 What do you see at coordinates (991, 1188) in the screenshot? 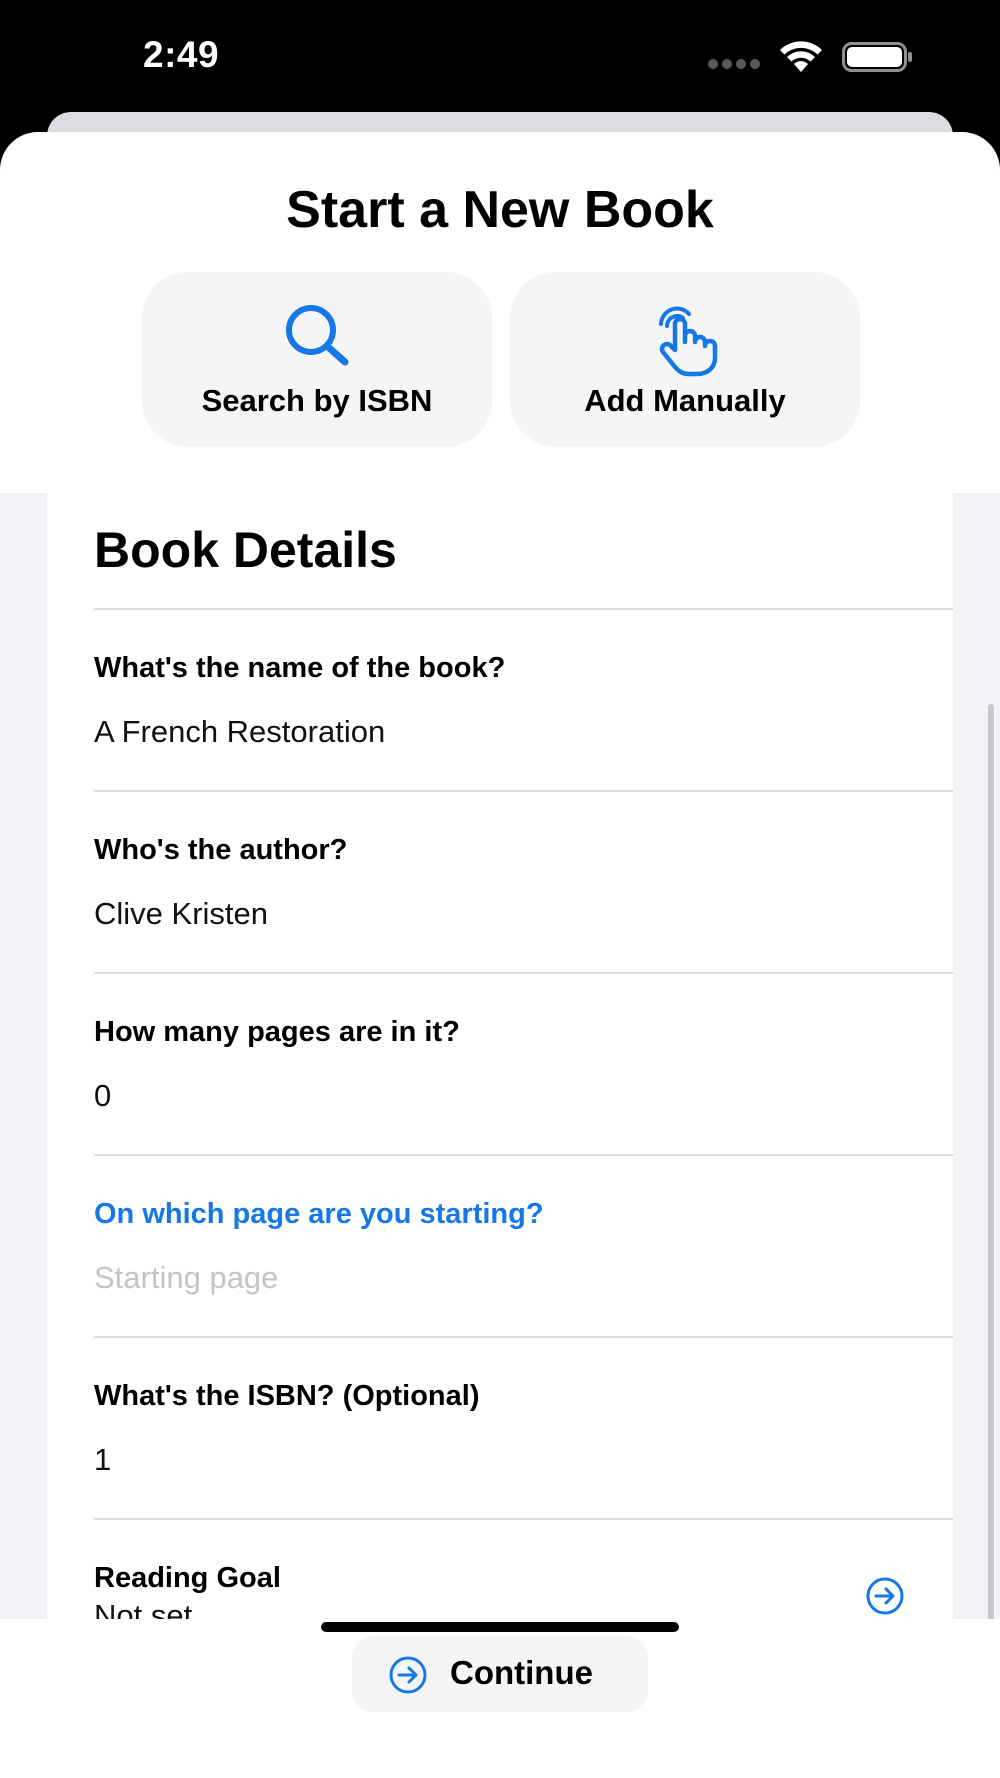
I see `scrollbar` at bounding box center [991, 1188].